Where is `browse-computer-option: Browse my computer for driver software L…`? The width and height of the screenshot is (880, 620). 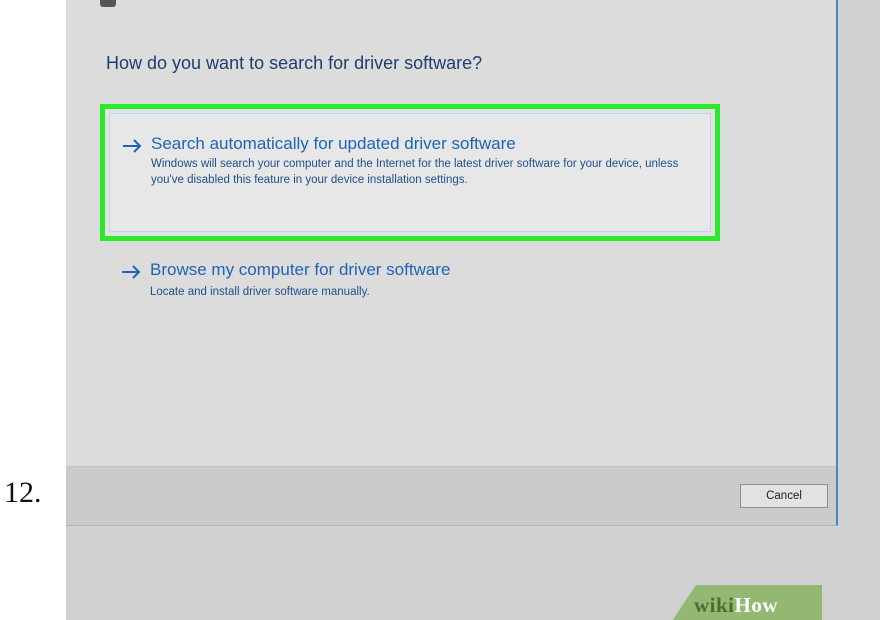 browse-computer-option: Browse my computer for driver software L… is located at coordinates (410, 286).